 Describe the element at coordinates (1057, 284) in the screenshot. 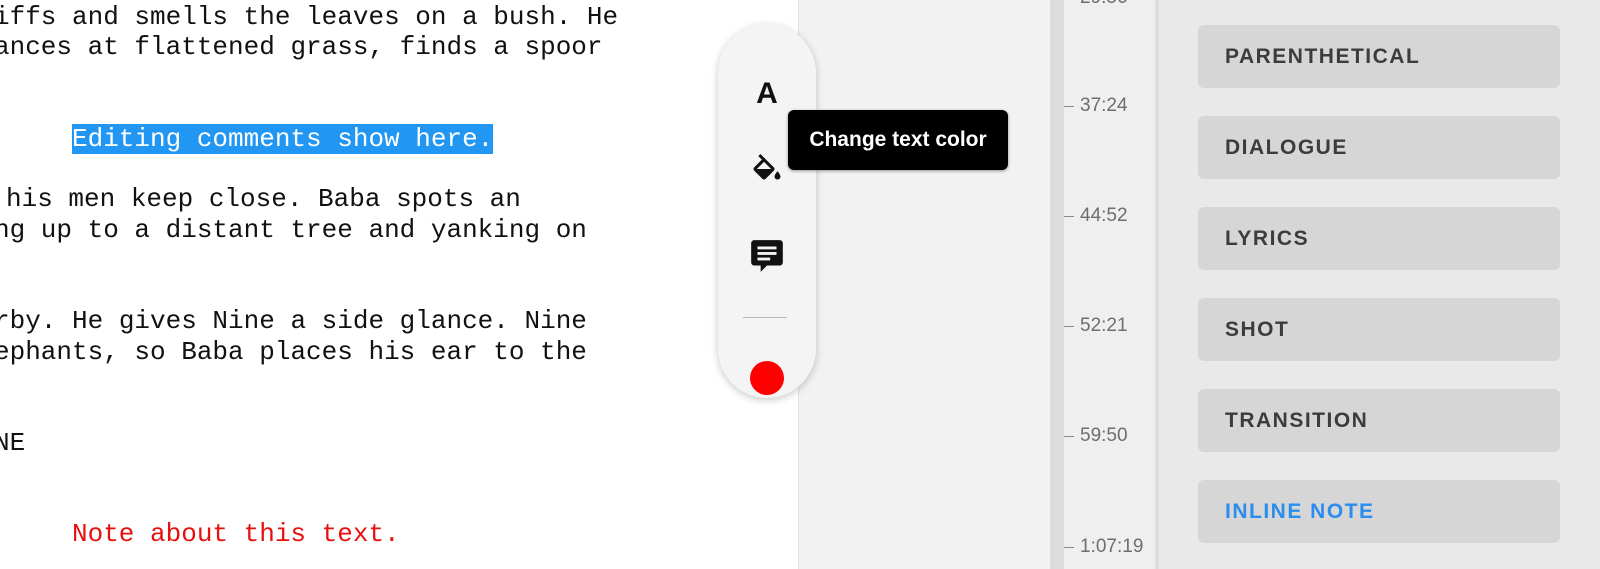

I see `timeline-rail` at that location.